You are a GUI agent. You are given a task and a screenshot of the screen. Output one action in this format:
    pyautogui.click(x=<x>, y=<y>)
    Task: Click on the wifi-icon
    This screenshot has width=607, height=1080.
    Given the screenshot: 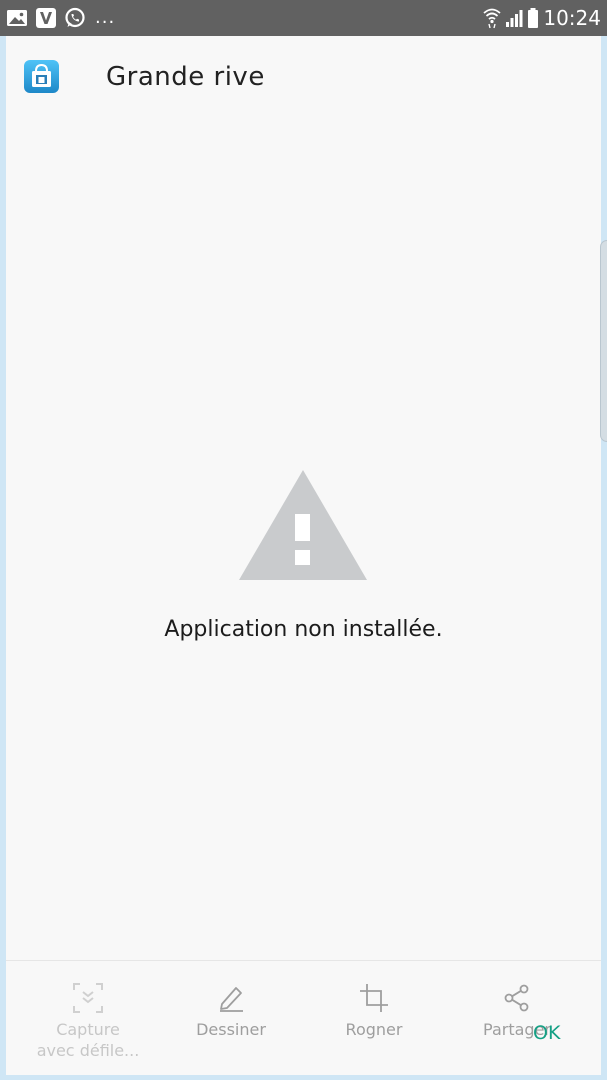 What is the action you would take?
    pyautogui.click(x=492, y=18)
    